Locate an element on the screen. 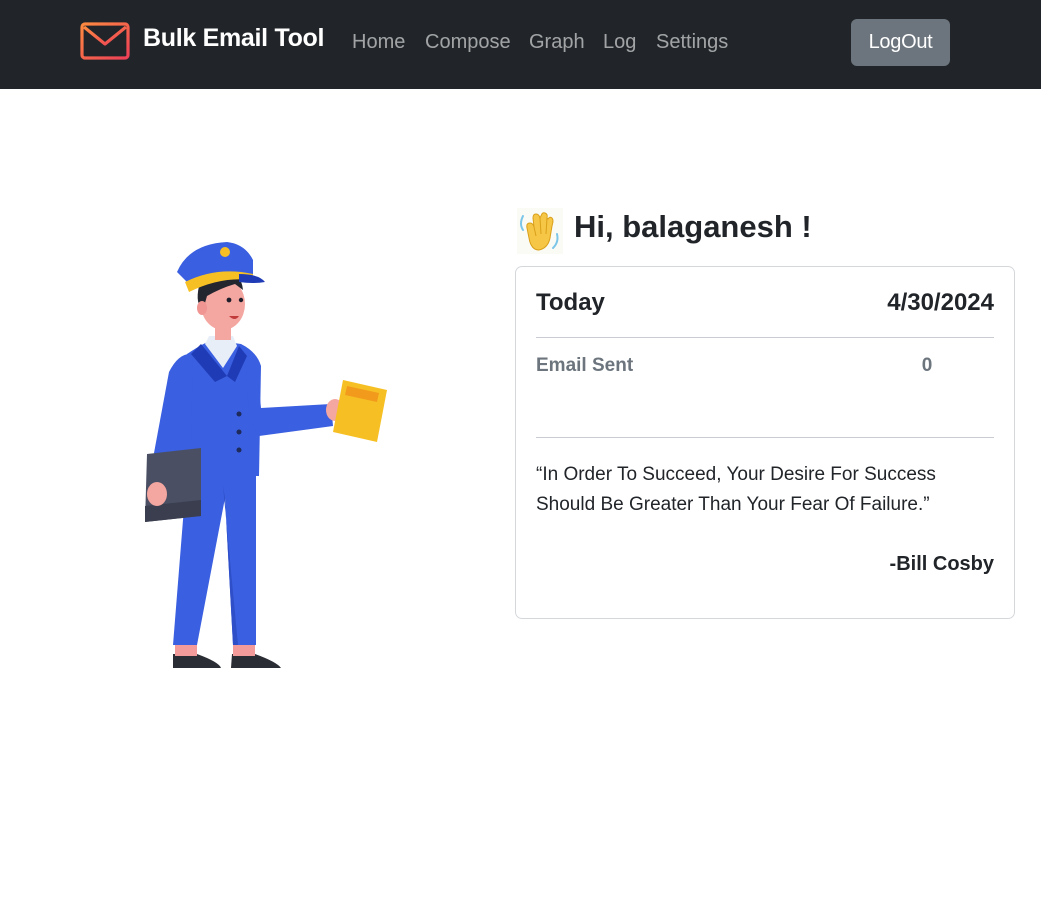 This screenshot has width=1041, height=910. nav-link-home: Home is located at coordinates (378, 42).